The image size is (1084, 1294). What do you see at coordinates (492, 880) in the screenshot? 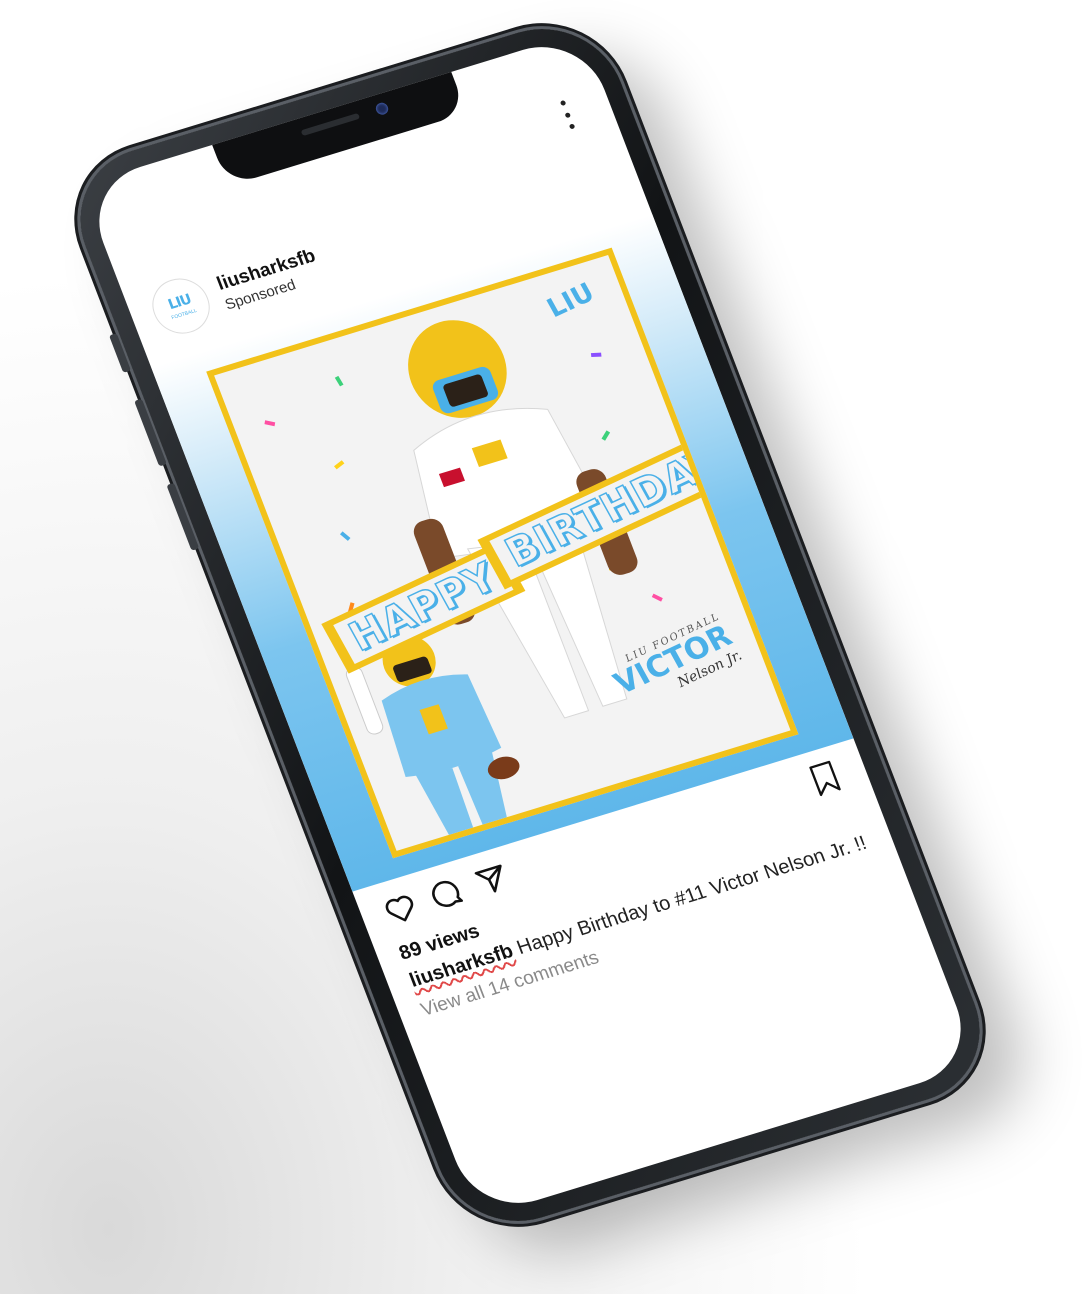
I see `send-icon` at bounding box center [492, 880].